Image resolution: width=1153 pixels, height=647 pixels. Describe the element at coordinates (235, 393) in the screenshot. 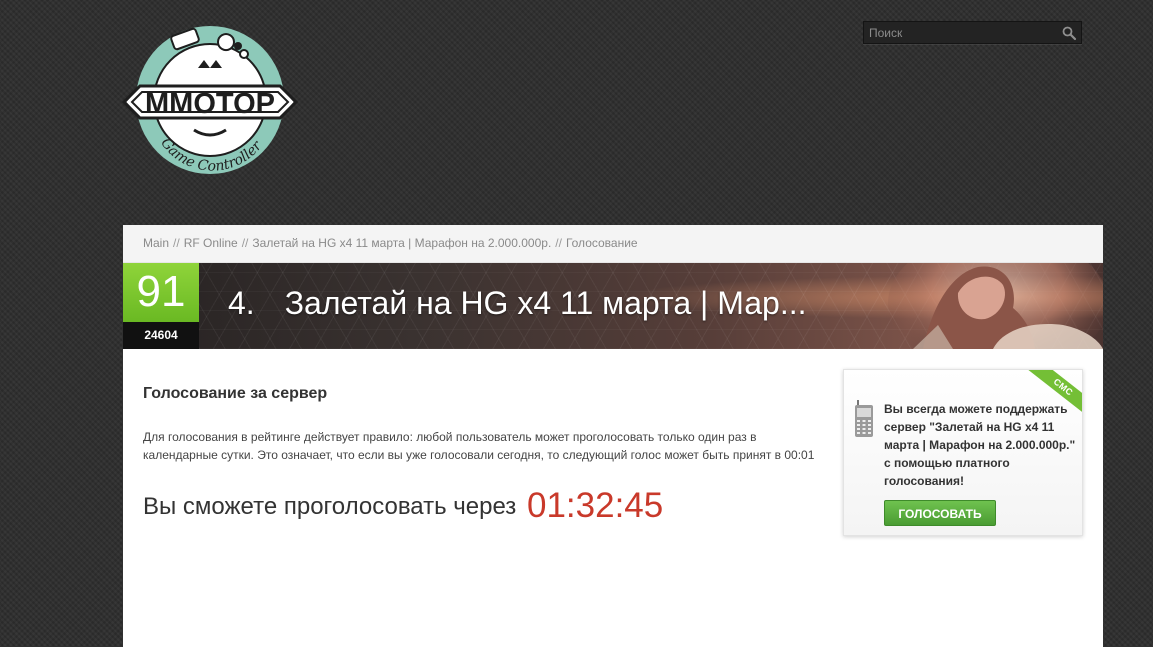

I see `vote-heading: Голосование за сервер` at that location.